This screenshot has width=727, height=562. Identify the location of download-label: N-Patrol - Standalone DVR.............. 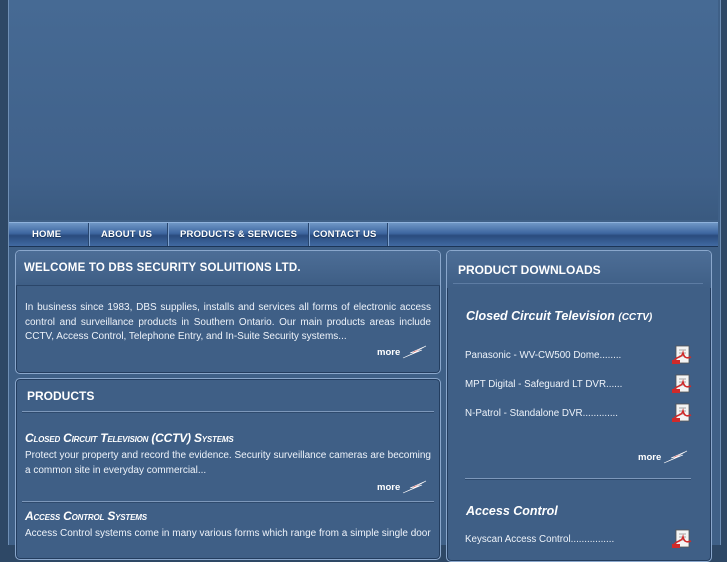
(541, 413).